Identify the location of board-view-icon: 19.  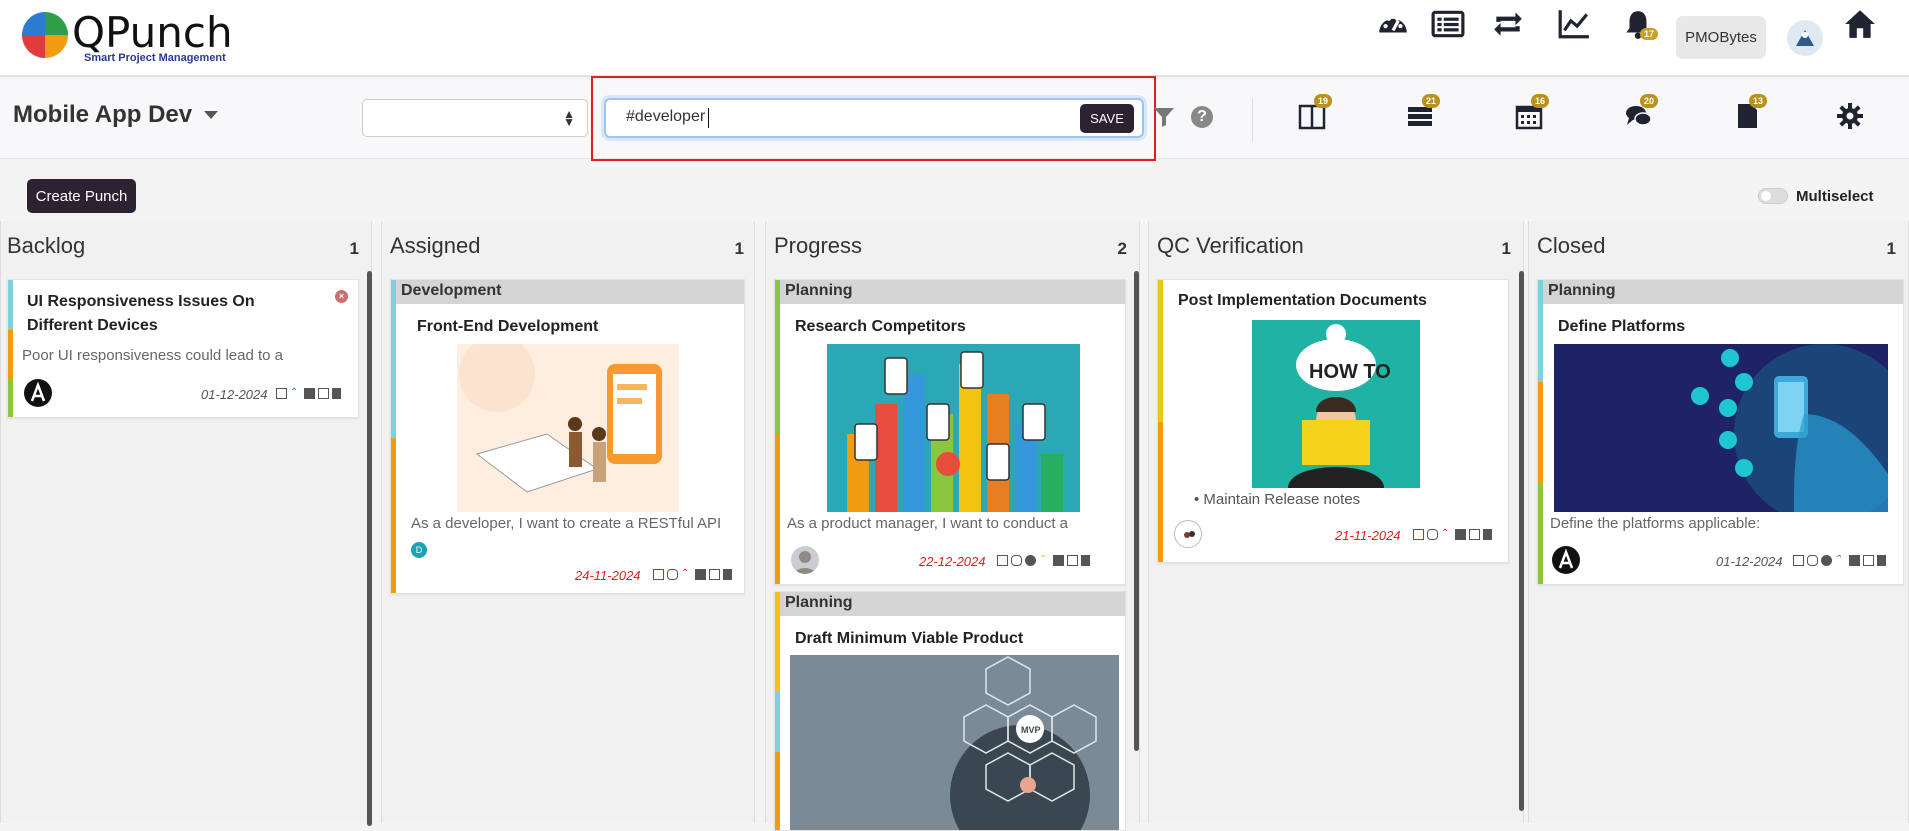
(1315, 114).